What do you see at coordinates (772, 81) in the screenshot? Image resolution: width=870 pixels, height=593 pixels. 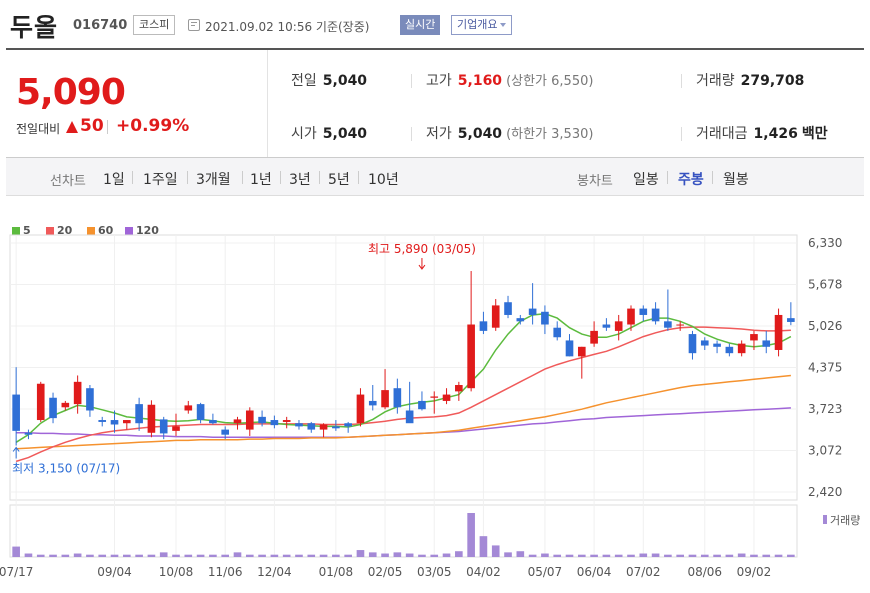 I see `volume-value: 279,708` at bounding box center [772, 81].